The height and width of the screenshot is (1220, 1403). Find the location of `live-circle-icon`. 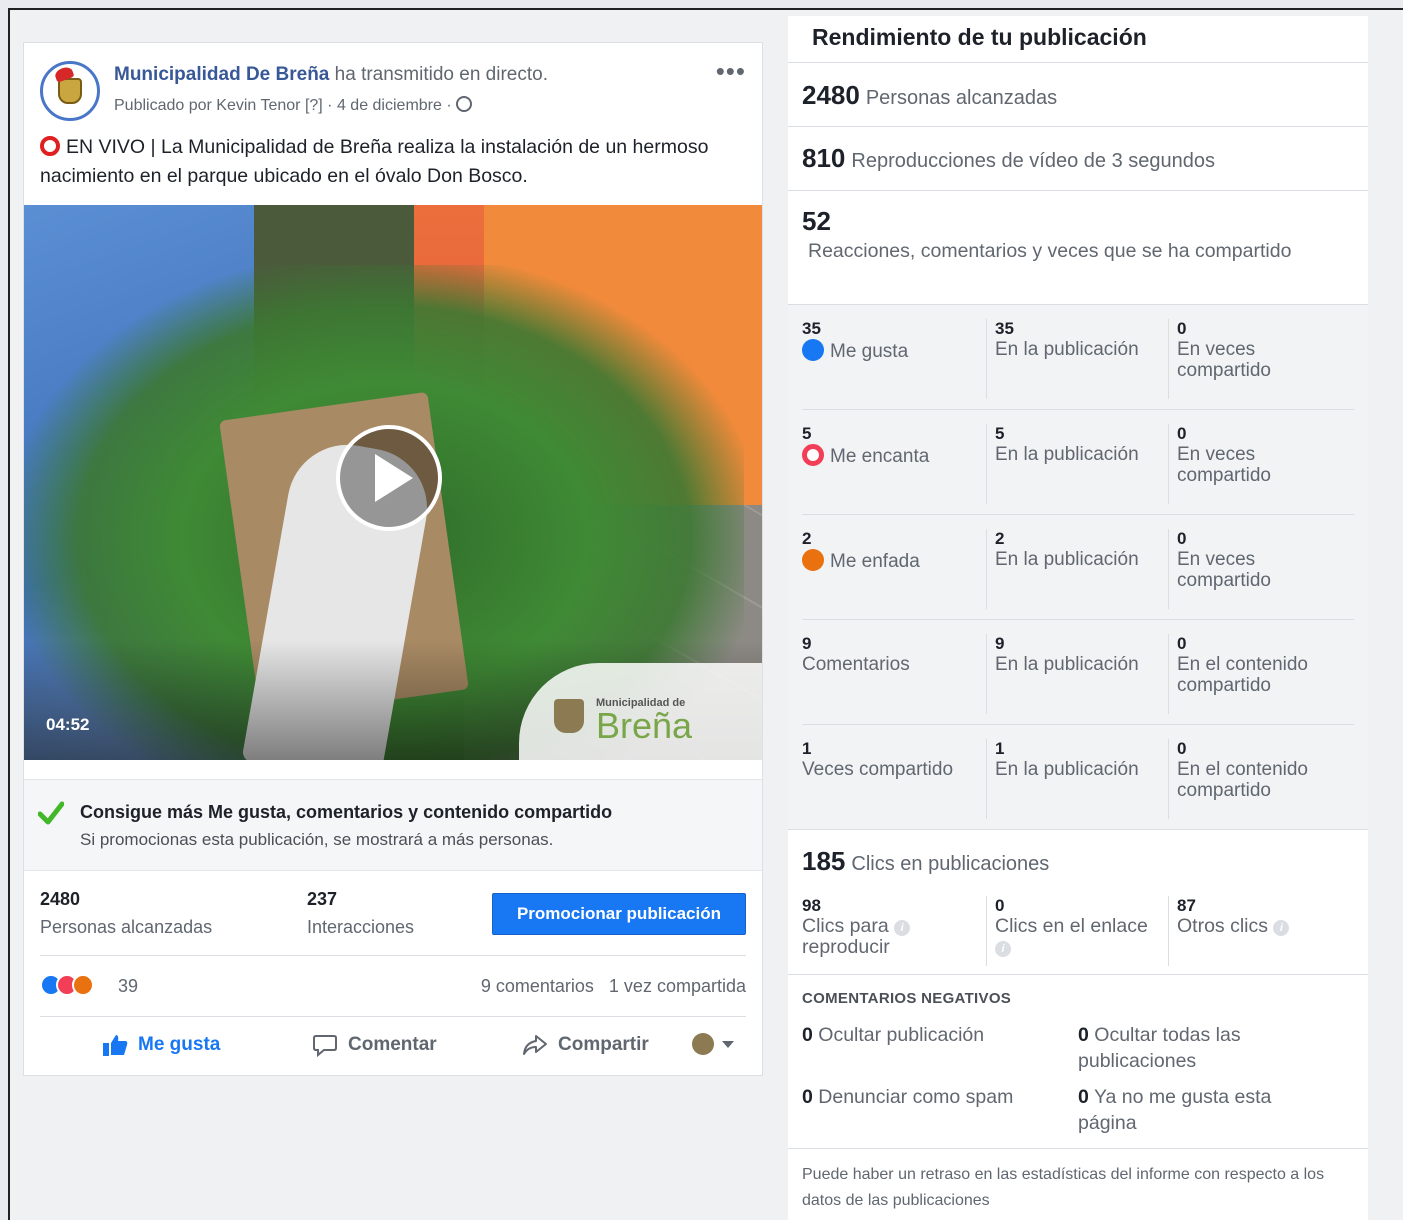

live-circle-icon is located at coordinates (50, 146).